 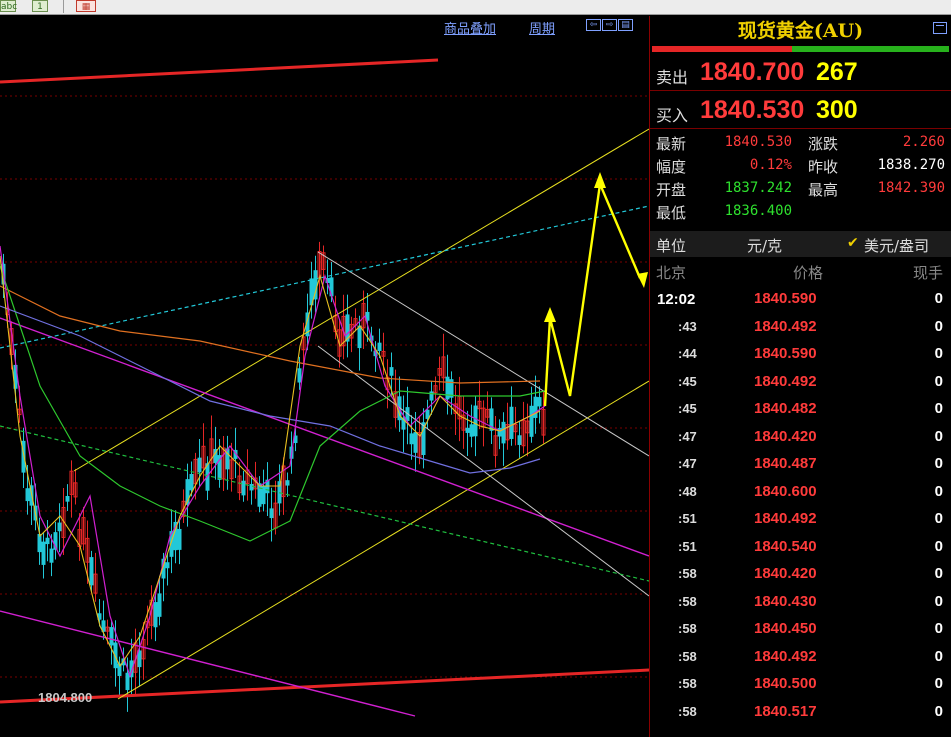 I want to click on stat-label: 幅度, so click(x=671, y=167).